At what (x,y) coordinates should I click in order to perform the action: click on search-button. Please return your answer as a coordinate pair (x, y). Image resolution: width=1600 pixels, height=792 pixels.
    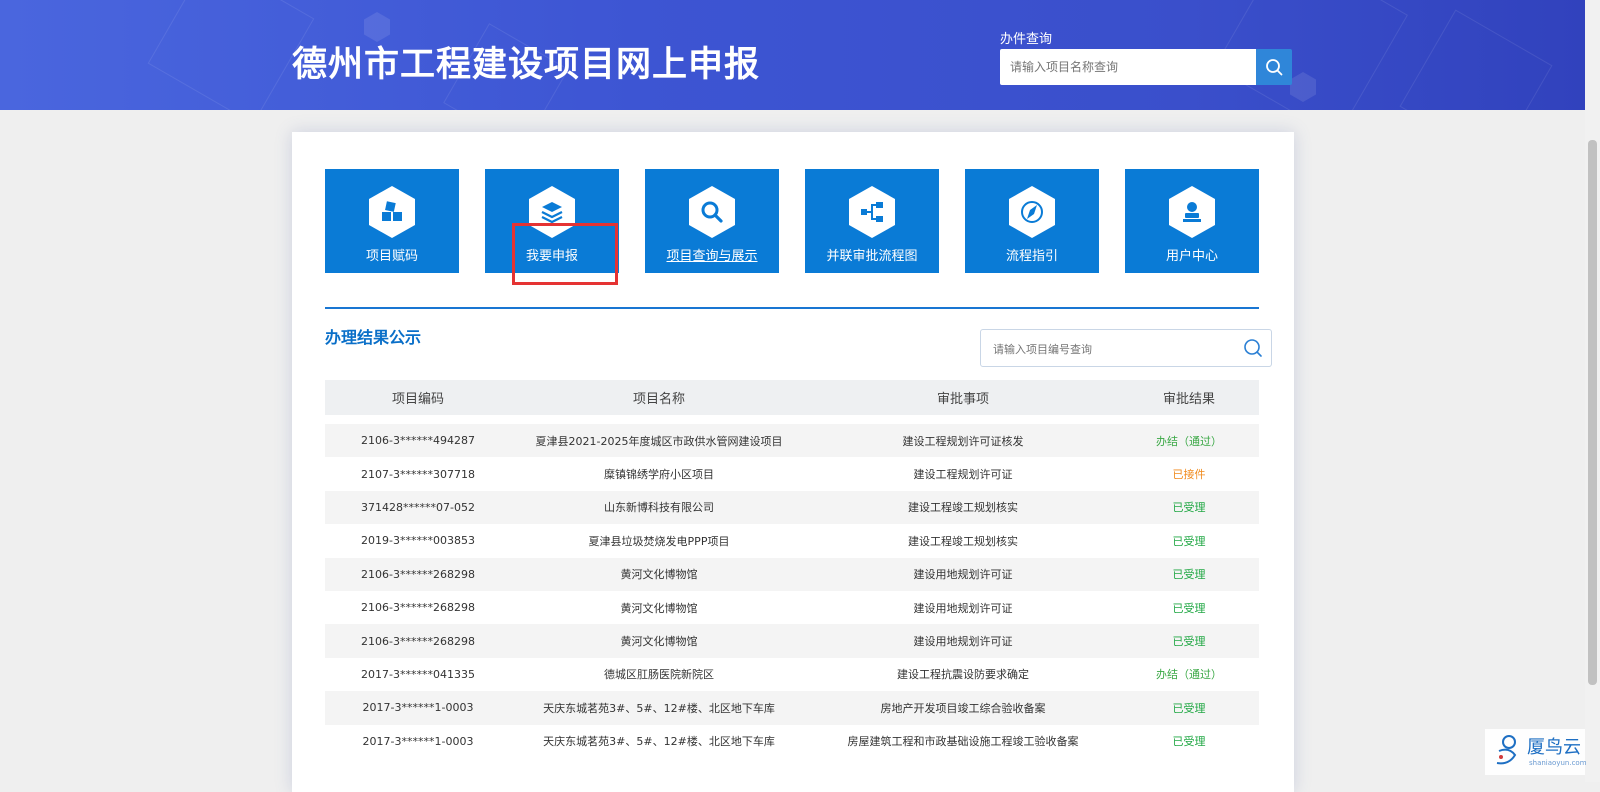
    Looking at the image, I should click on (1274, 67).